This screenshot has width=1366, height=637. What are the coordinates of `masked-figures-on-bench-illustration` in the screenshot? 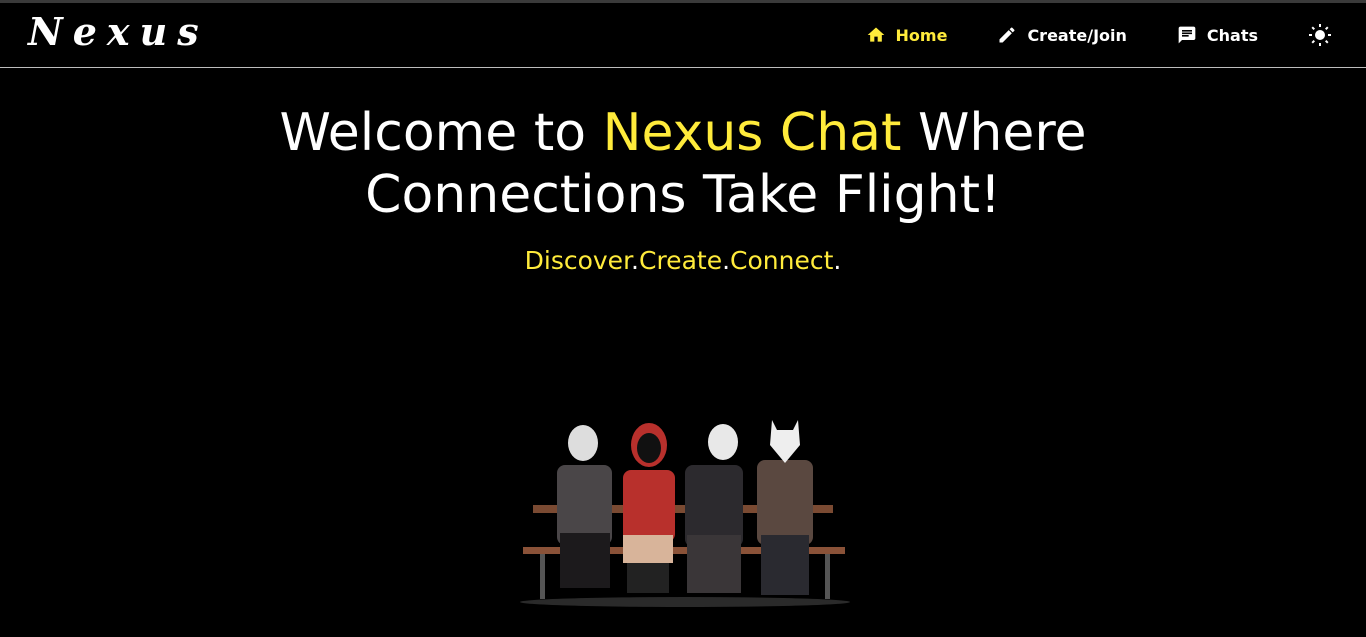 It's located at (685, 513).